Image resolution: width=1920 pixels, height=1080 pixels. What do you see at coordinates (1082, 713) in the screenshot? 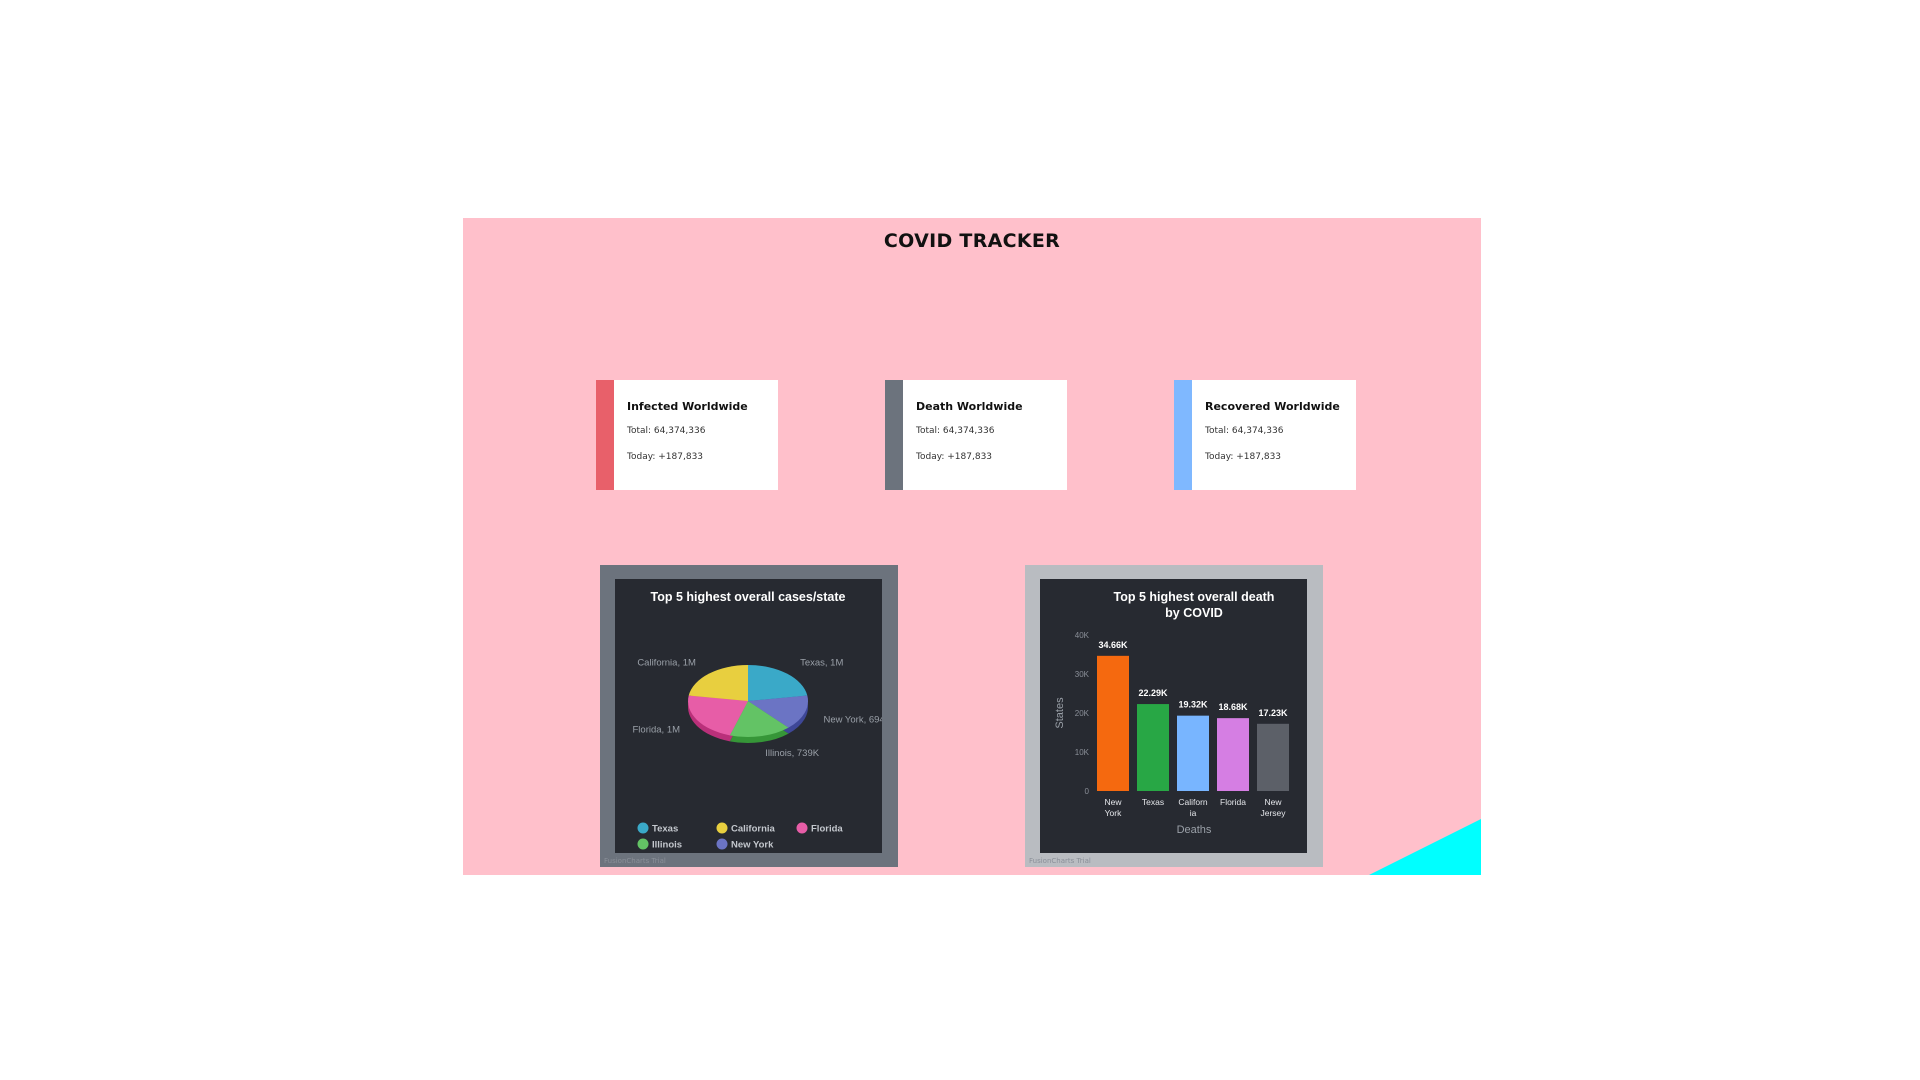
I see `y-tick-label: 20K` at bounding box center [1082, 713].